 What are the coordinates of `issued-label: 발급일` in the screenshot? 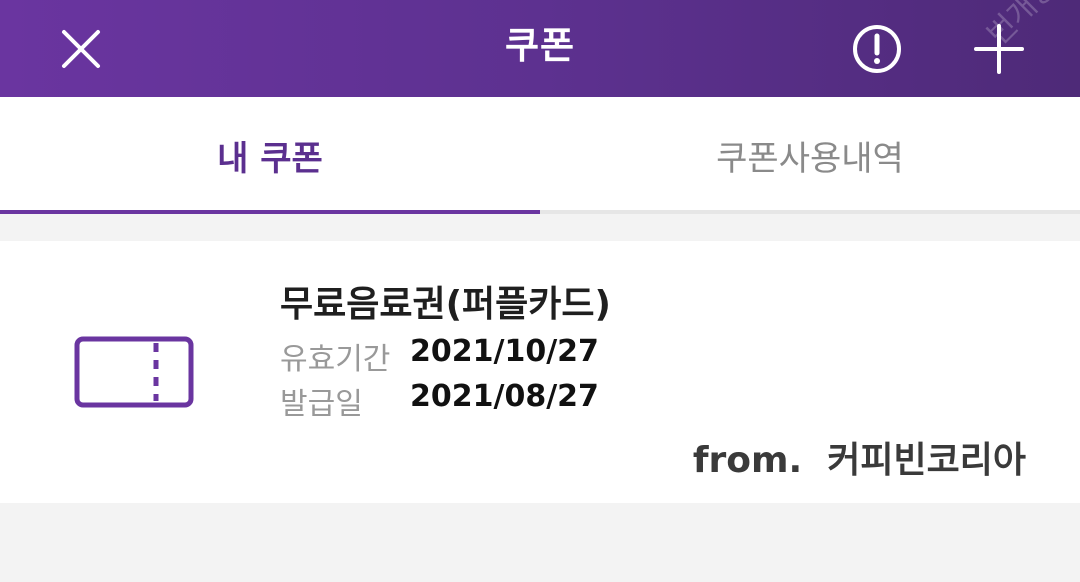 It's located at (321, 404).